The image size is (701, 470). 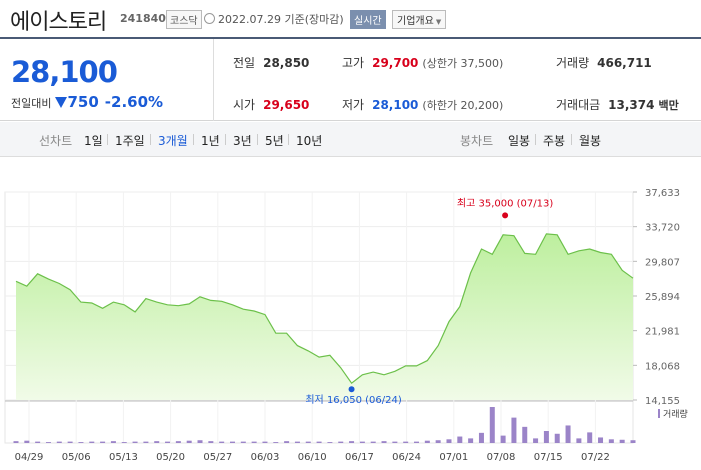 I want to click on min-point, so click(x=351, y=389).